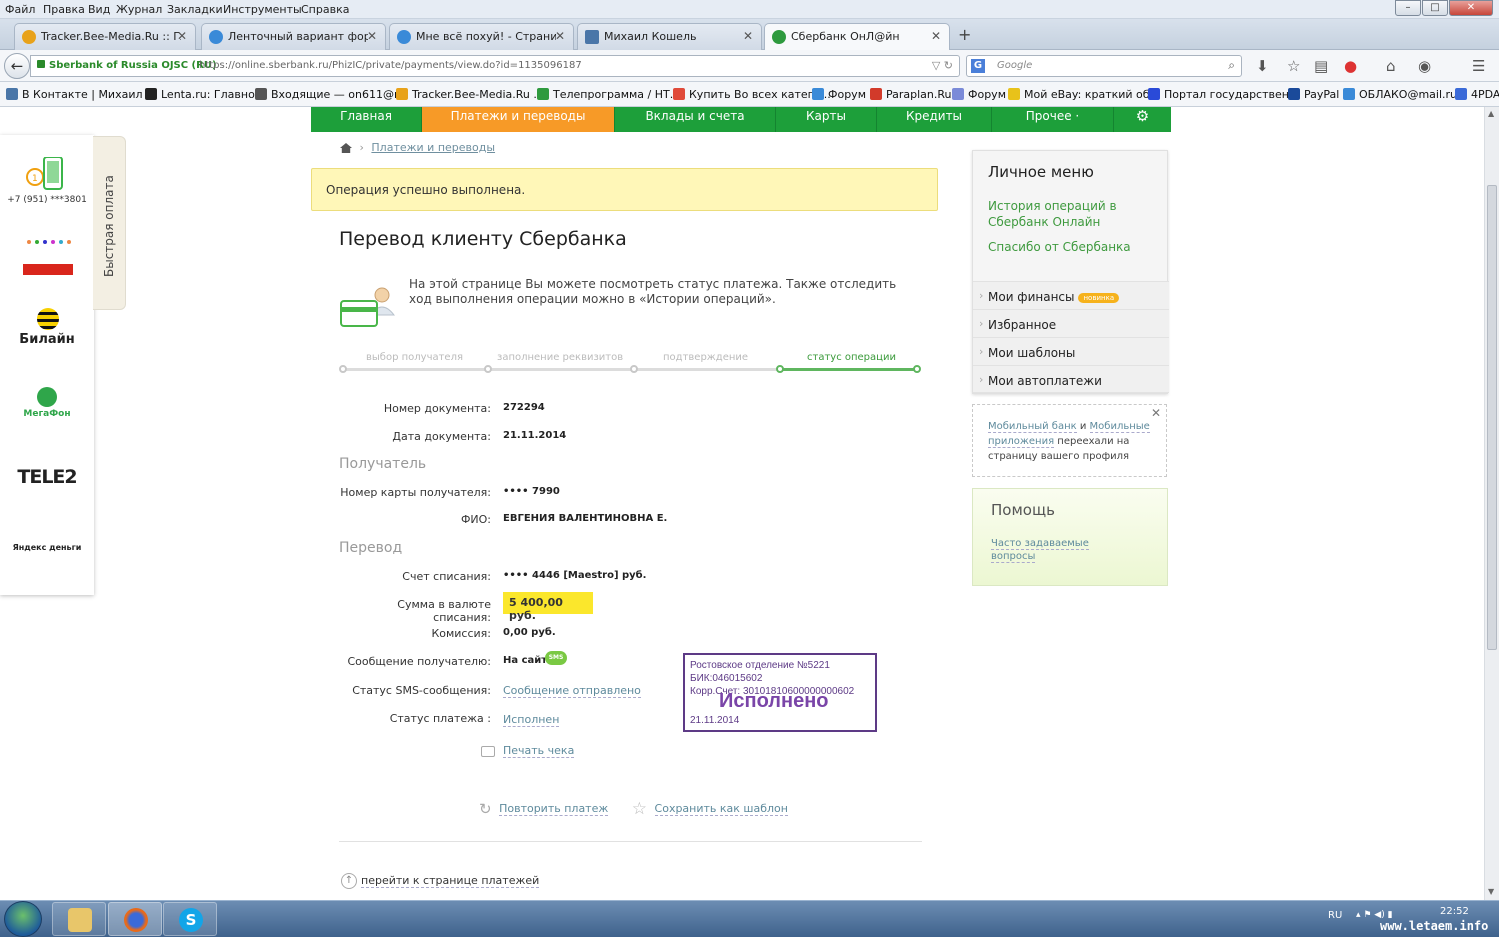 This screenshot has width=1499, height=937. Describe the element at coordinates (1071, 323) in the screenshot. I see `menu-favorites: Избранное` at that location.